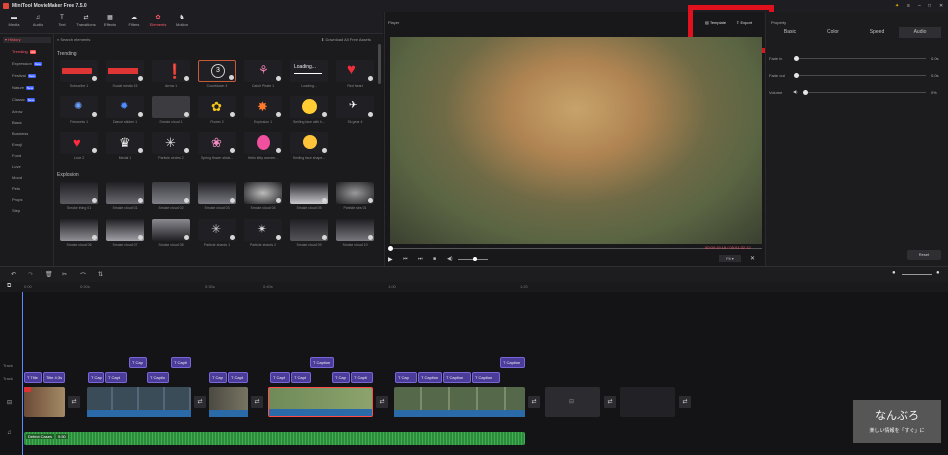 Image resolution: width=948 pixels, height=455 pixels. Describe the element at coordinates (790, 32) in the screenshot. I see `tab-basic: Basic` at that location.